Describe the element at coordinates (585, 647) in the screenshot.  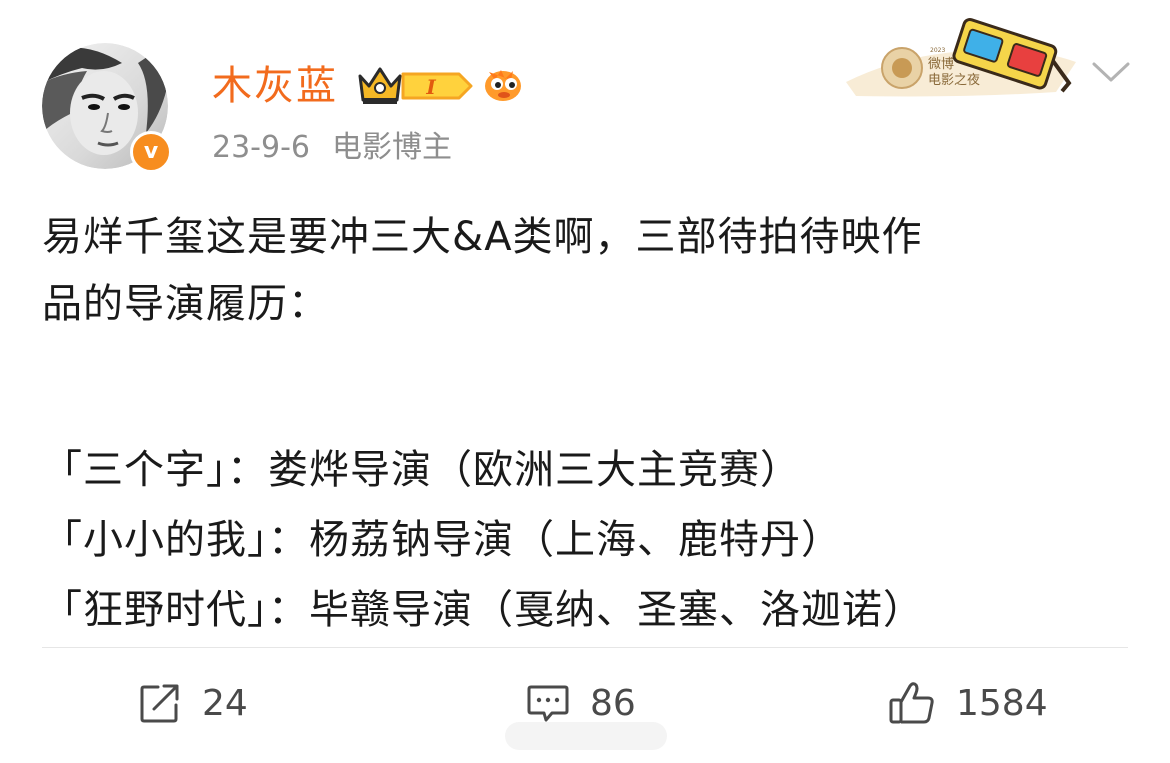
I see `divider` at that location.